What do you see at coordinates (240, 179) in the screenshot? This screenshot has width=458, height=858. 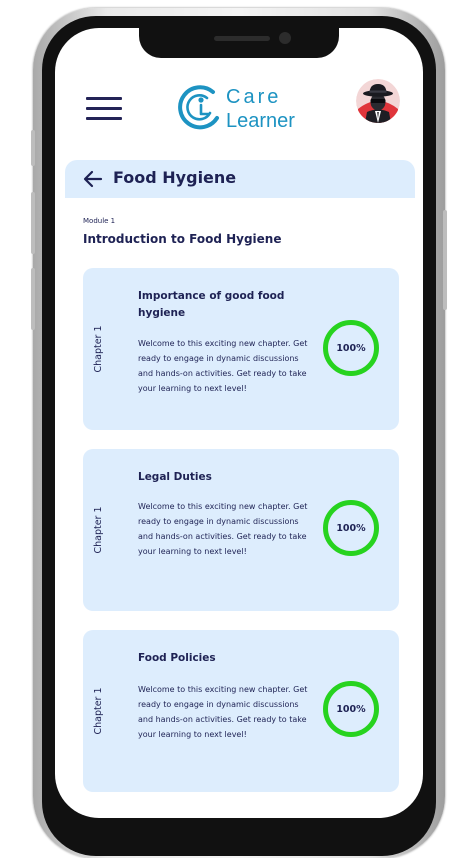 I see `page-title-bar: Food Hygiene` at bounding box center [240, 179].